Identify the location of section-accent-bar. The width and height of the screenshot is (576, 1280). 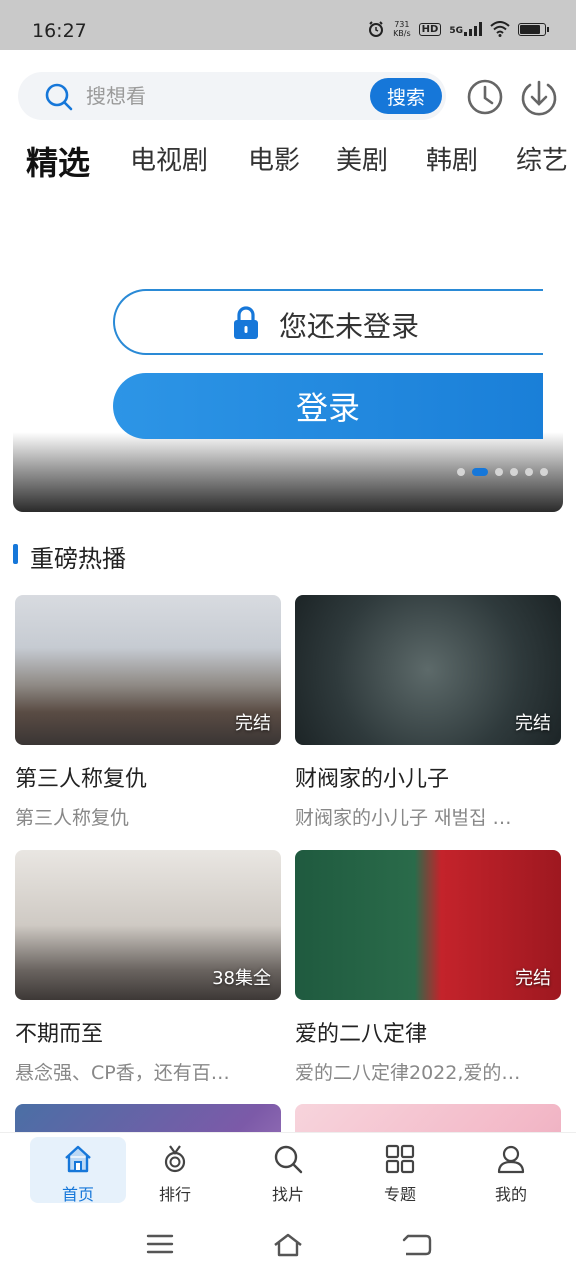
(15, 554).